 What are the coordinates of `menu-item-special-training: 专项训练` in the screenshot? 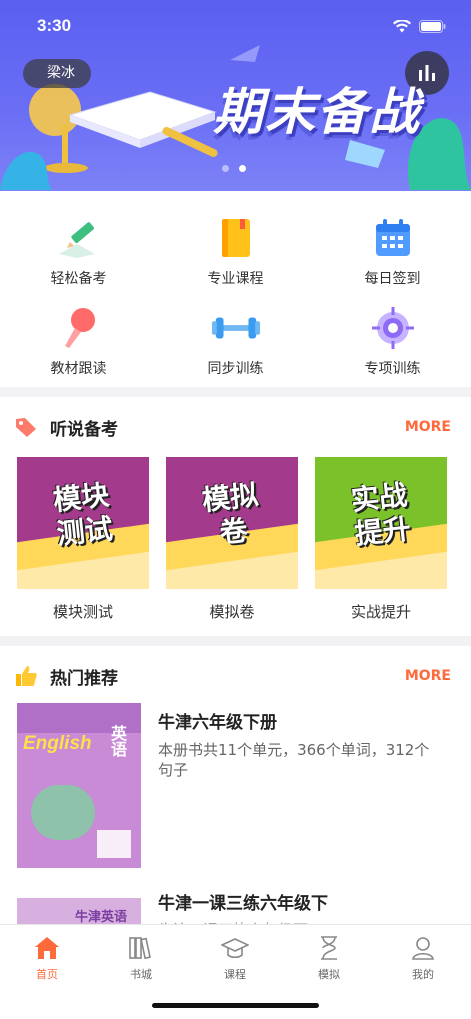 It's located at (392, 341).